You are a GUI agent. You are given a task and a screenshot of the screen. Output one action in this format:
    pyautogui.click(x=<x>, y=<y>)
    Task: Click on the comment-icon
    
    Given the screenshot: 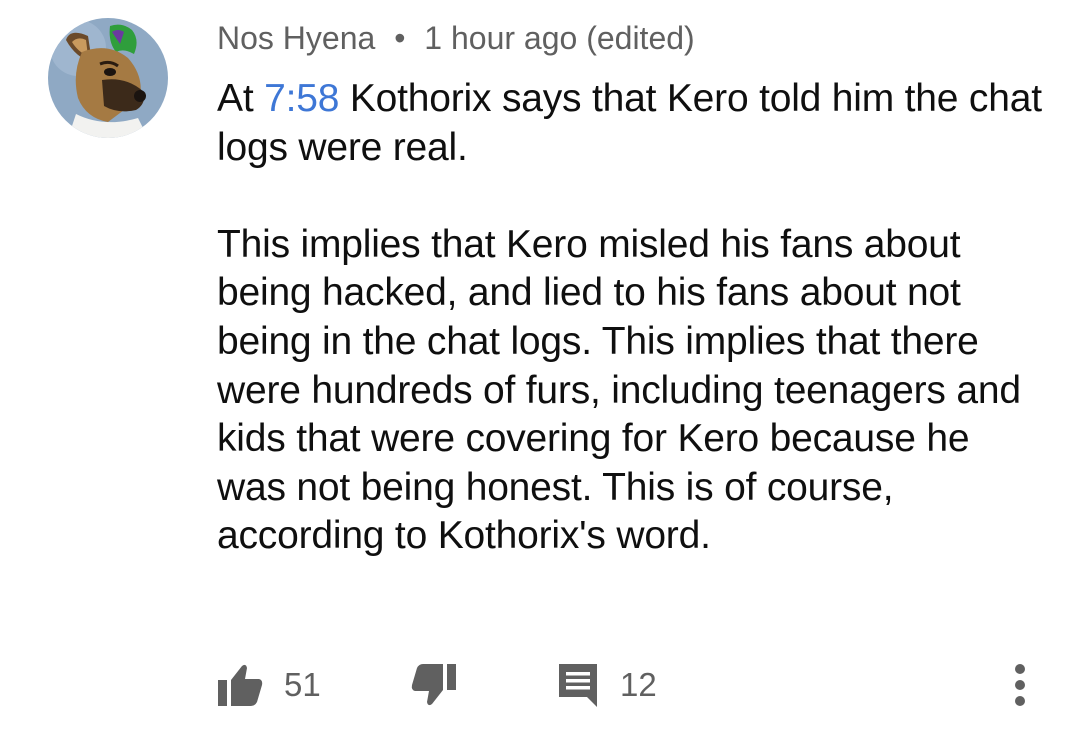 What is the action you would take?
    pyautogui.click(x=578, y=685)
    